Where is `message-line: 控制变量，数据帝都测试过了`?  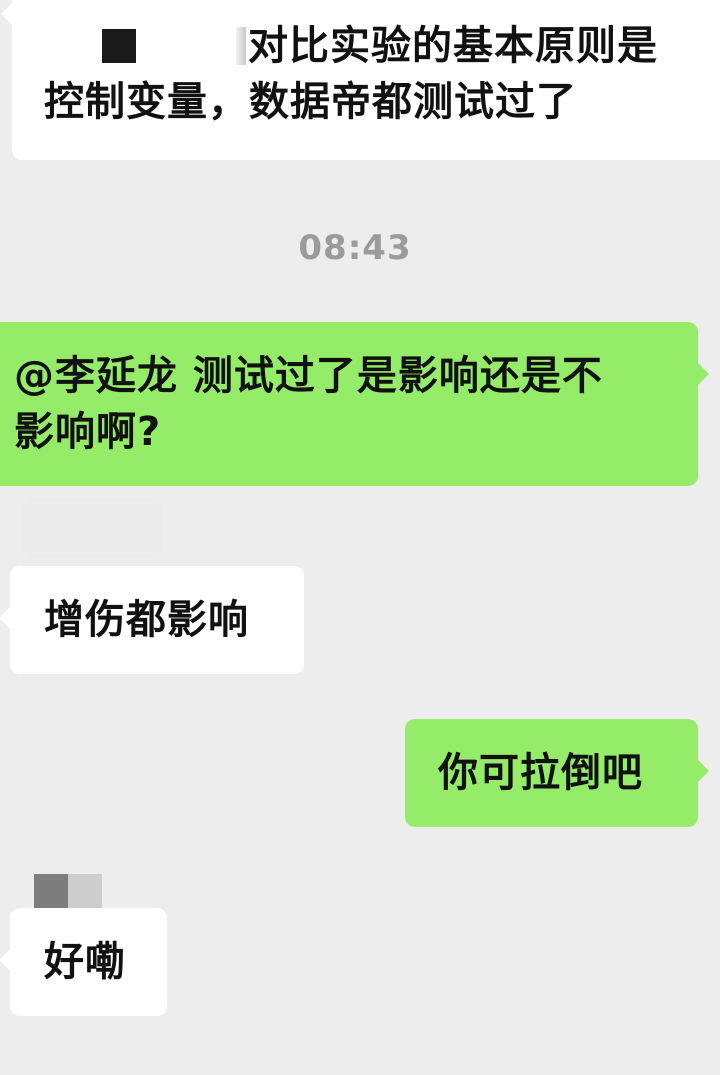
message-line: 控制变量，数据帝都测试过了 is located at coordinates (382, 102).